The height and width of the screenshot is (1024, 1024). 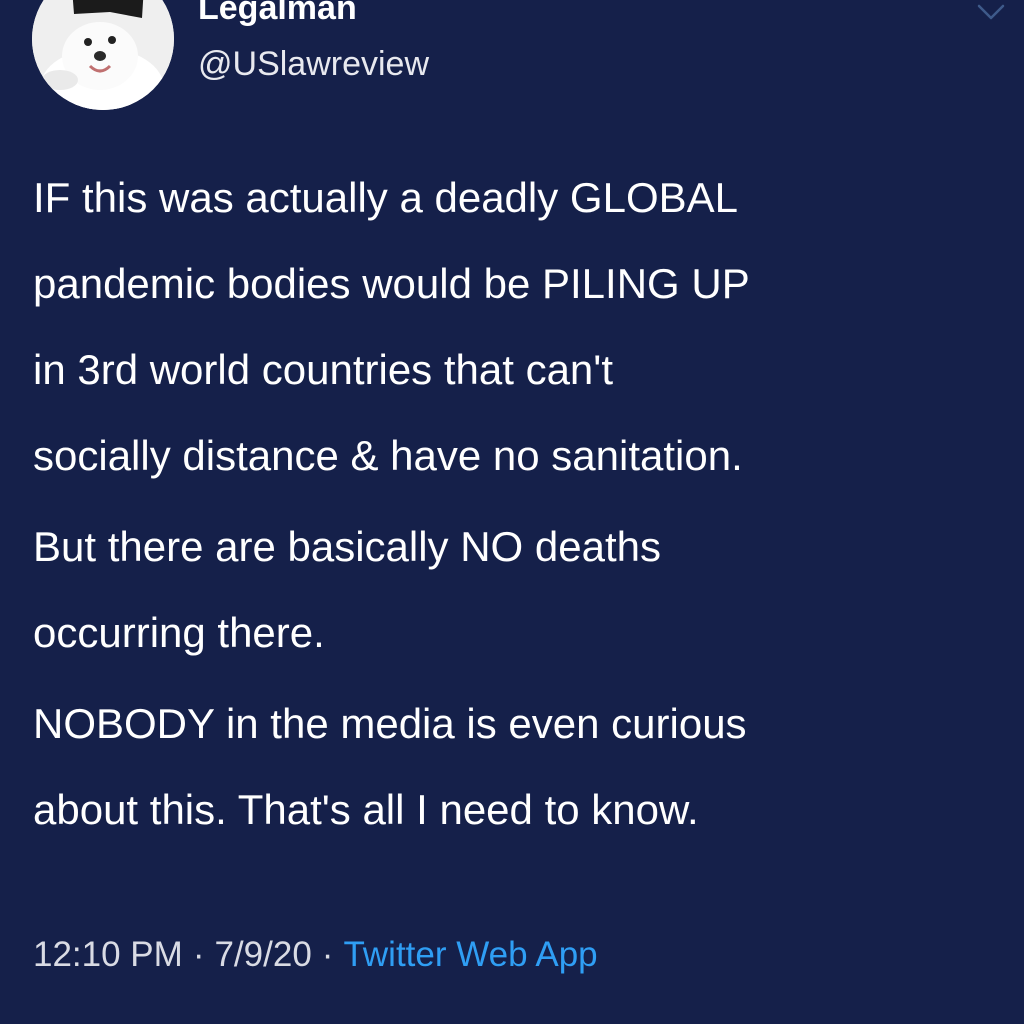 I want to click on tweet-line: pandemic bodies would be PILING UP, so click(x=391, y=283).